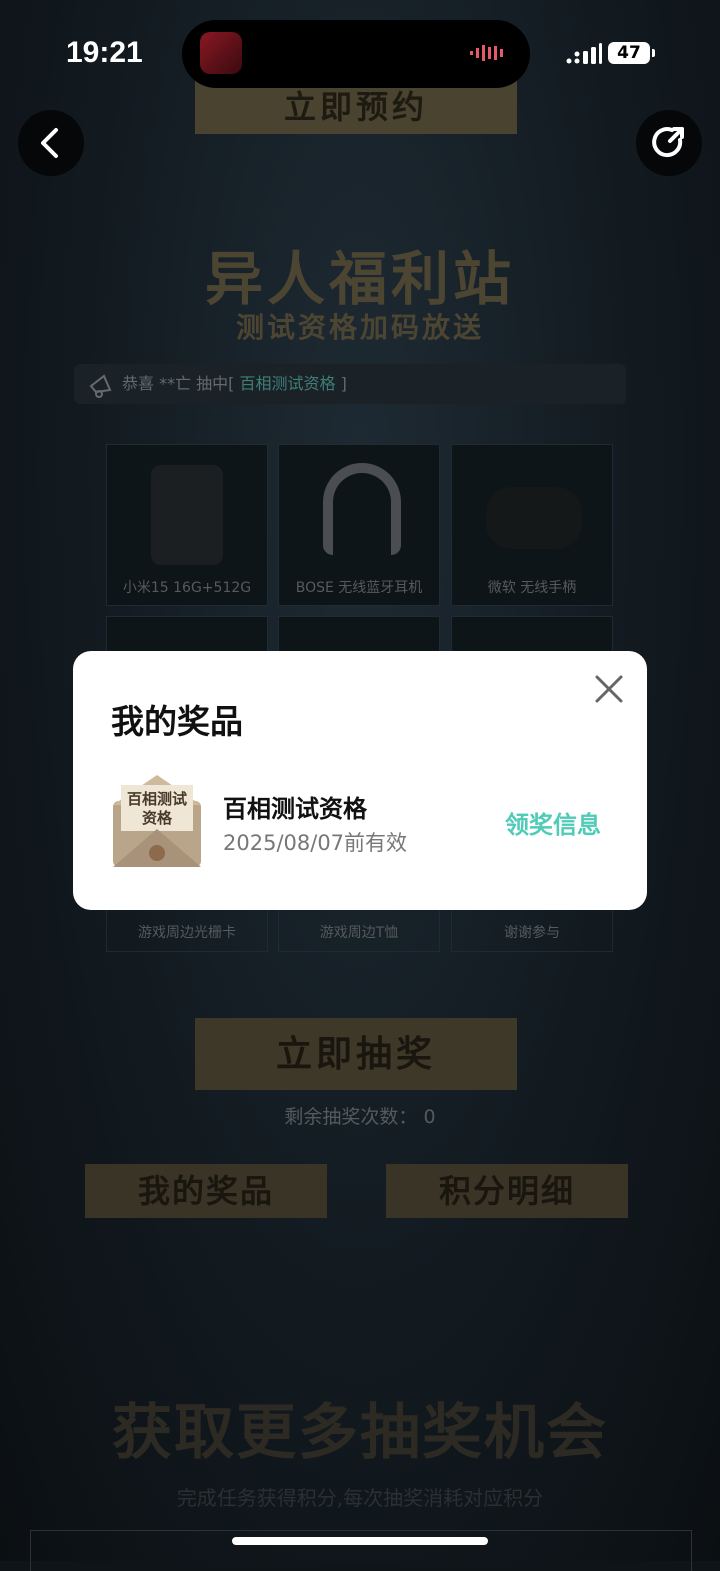 Image resolution: width=720 pixels, height=1571 pixels. What do you see at coordinates (360, 1498) in the screenshot?
I see `more-chances-subtitle: 完成任务获得积分,每次抽奖消耗对应积分` at bounding box center [360, 1498].